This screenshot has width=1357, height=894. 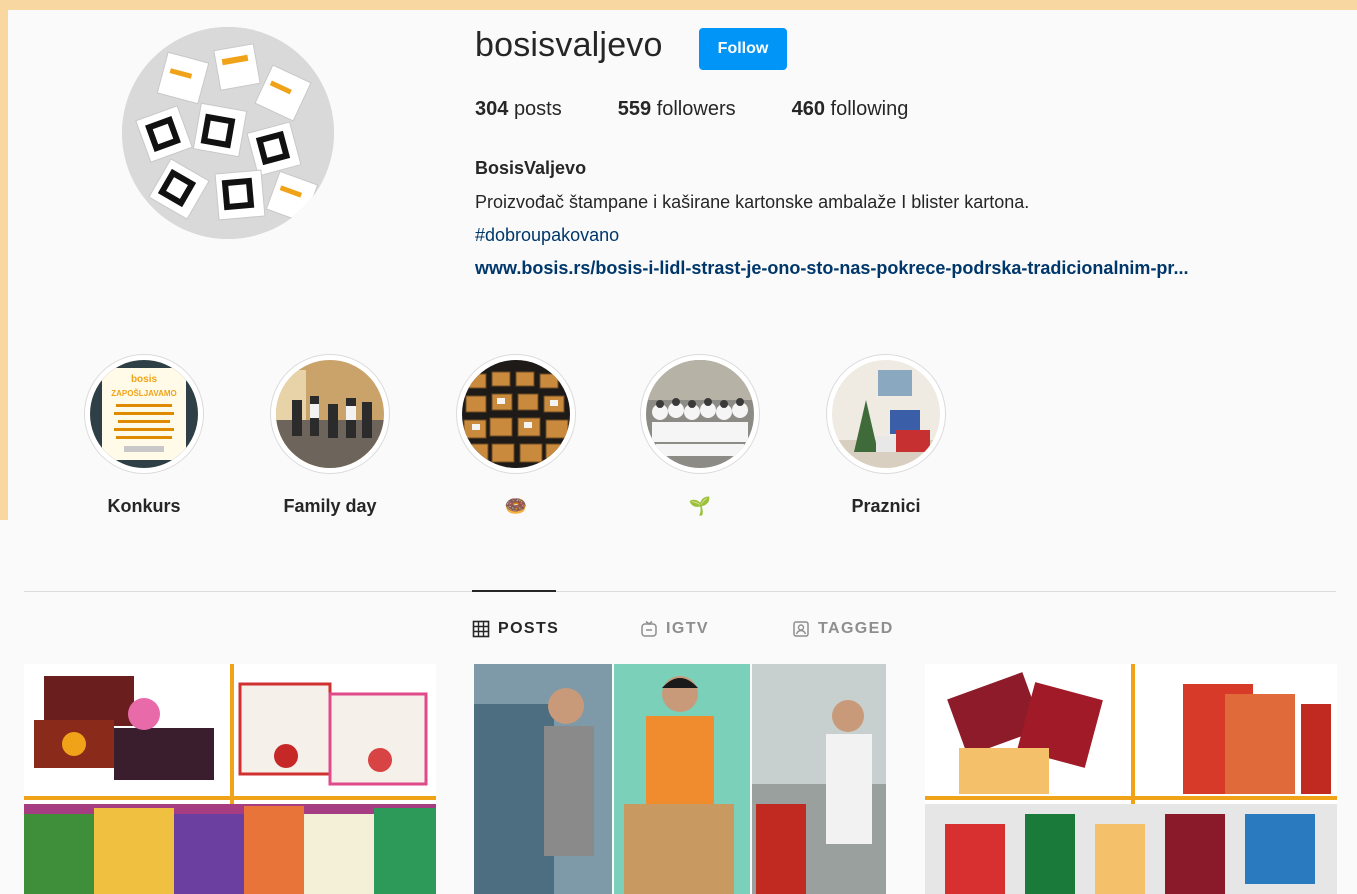 I want to click on following-count: 460, so click(x=808, y=109).